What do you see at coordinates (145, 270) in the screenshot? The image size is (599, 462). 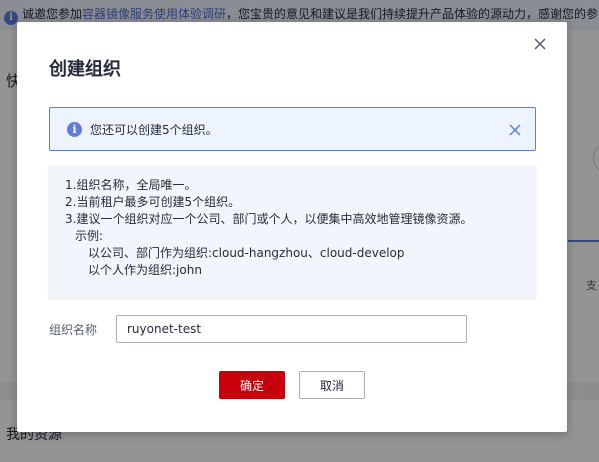 I see `example-item: 以个人作为组织:john` at bounding box center [145, 270].